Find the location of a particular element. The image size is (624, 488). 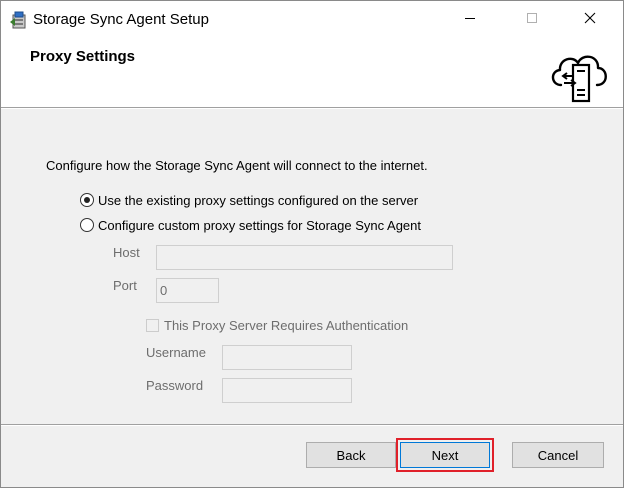

minimize-icon is located at coordinates (470, 20).